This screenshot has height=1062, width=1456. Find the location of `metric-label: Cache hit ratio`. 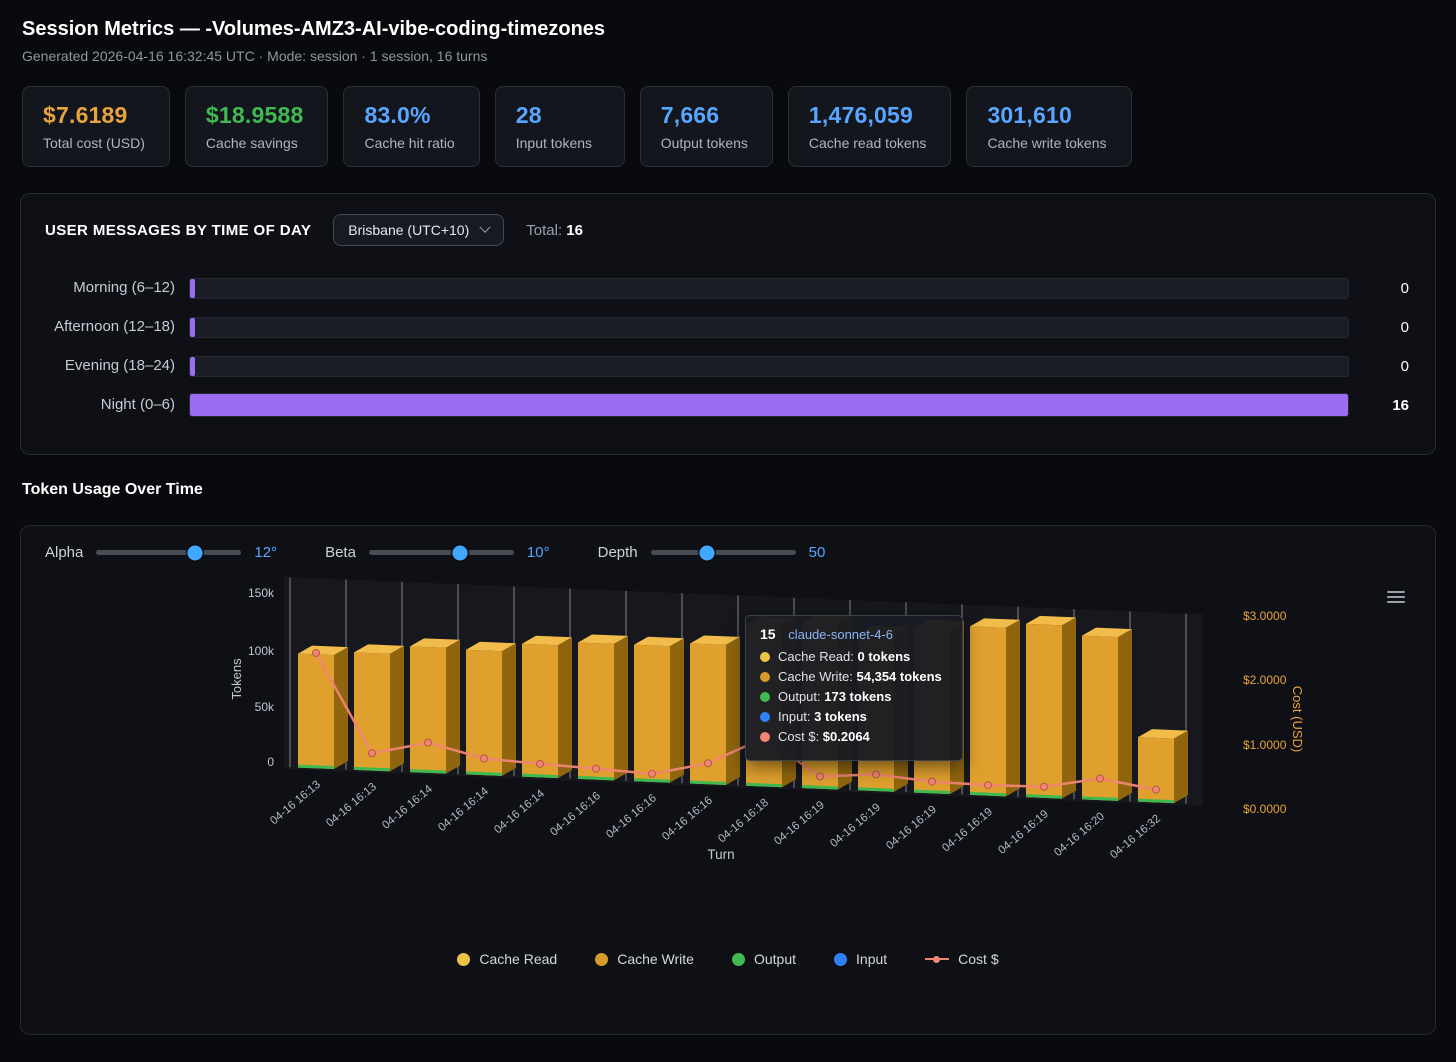

metric-label: Cache hit ratio is located at coordinates (409, 143).